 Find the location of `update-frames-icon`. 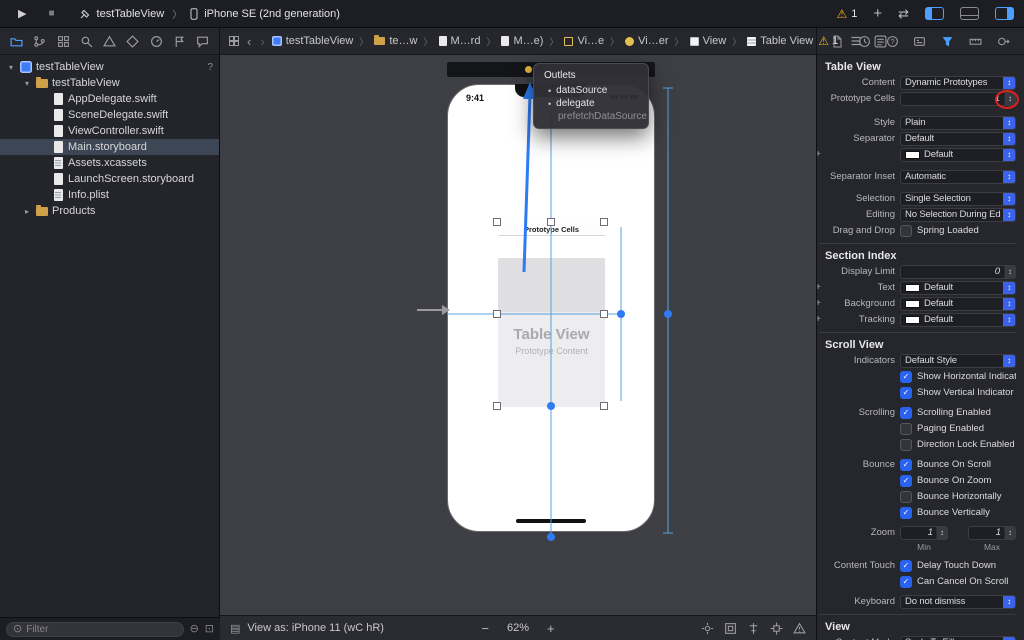

update-frames-icon is located at coordinates (707, 628).